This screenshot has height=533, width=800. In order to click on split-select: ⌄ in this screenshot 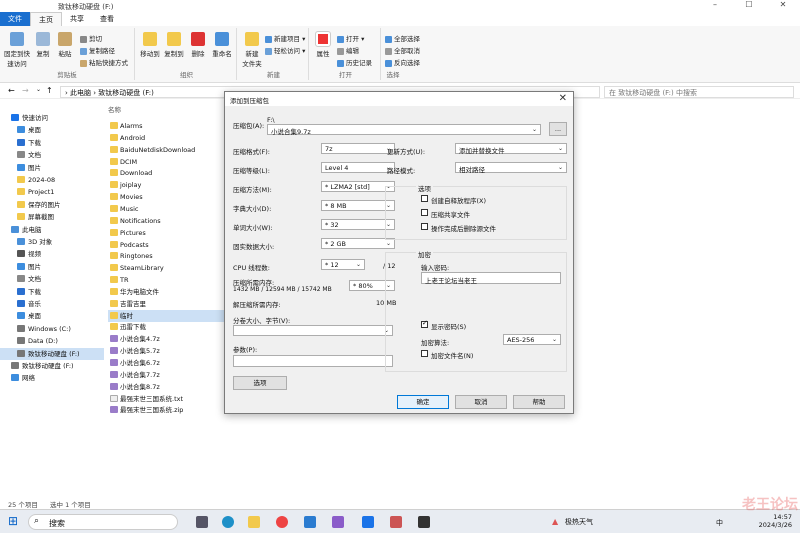, I will do `click(313, 330)`.